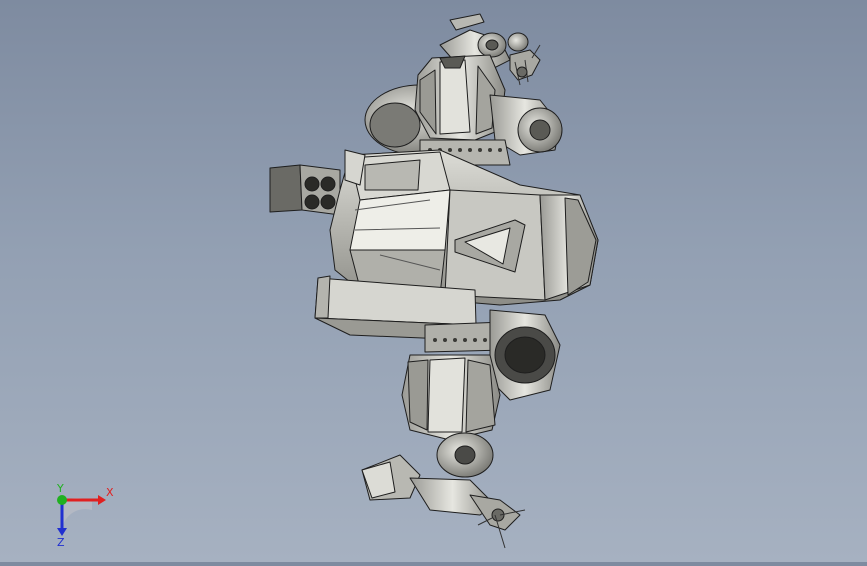 The height and width of the screenshot is (566, 867). I want to click on triad-plane-icon, so click(77, 512).